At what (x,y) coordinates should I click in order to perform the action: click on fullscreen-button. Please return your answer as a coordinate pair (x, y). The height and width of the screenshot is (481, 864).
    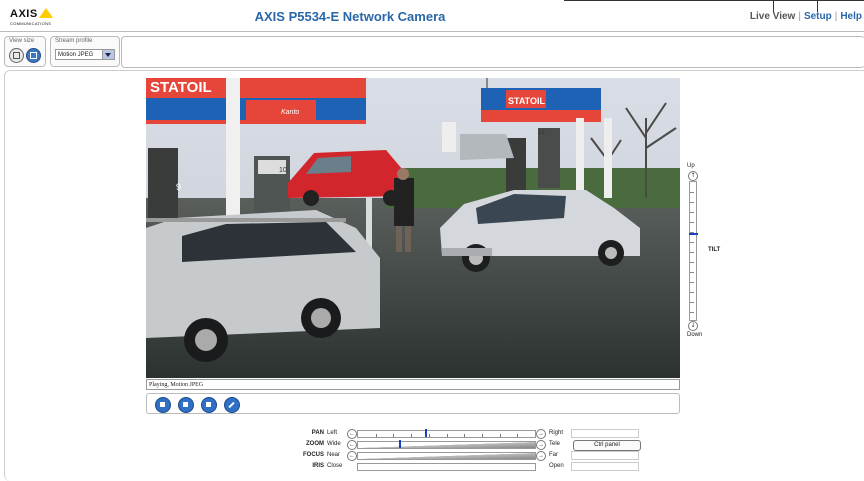
    Looking at the image, I should click on (209, 405).